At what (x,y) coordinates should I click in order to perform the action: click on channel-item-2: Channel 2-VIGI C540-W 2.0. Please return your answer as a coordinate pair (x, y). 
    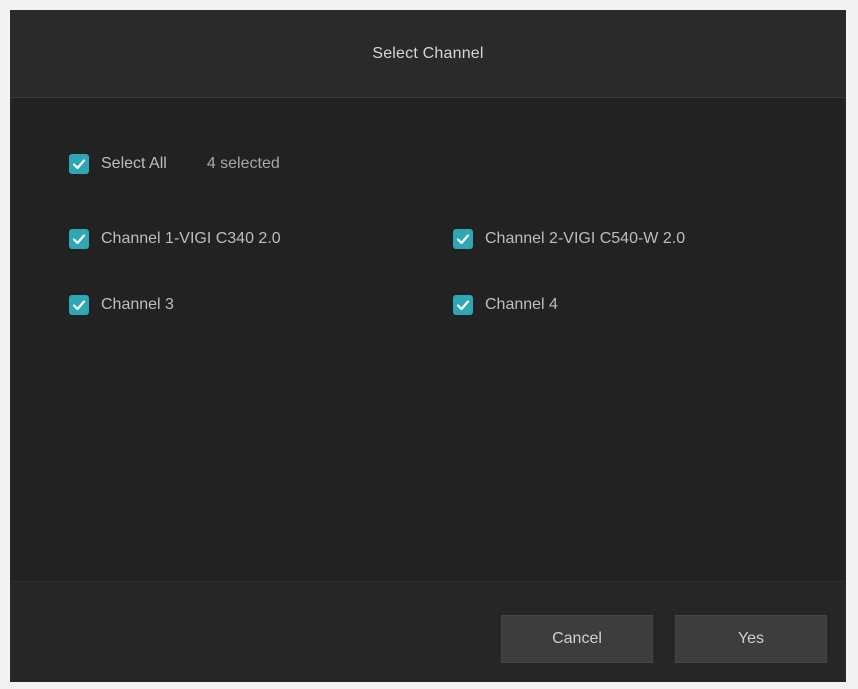
    Looking at the image, I should click on (569, 239).